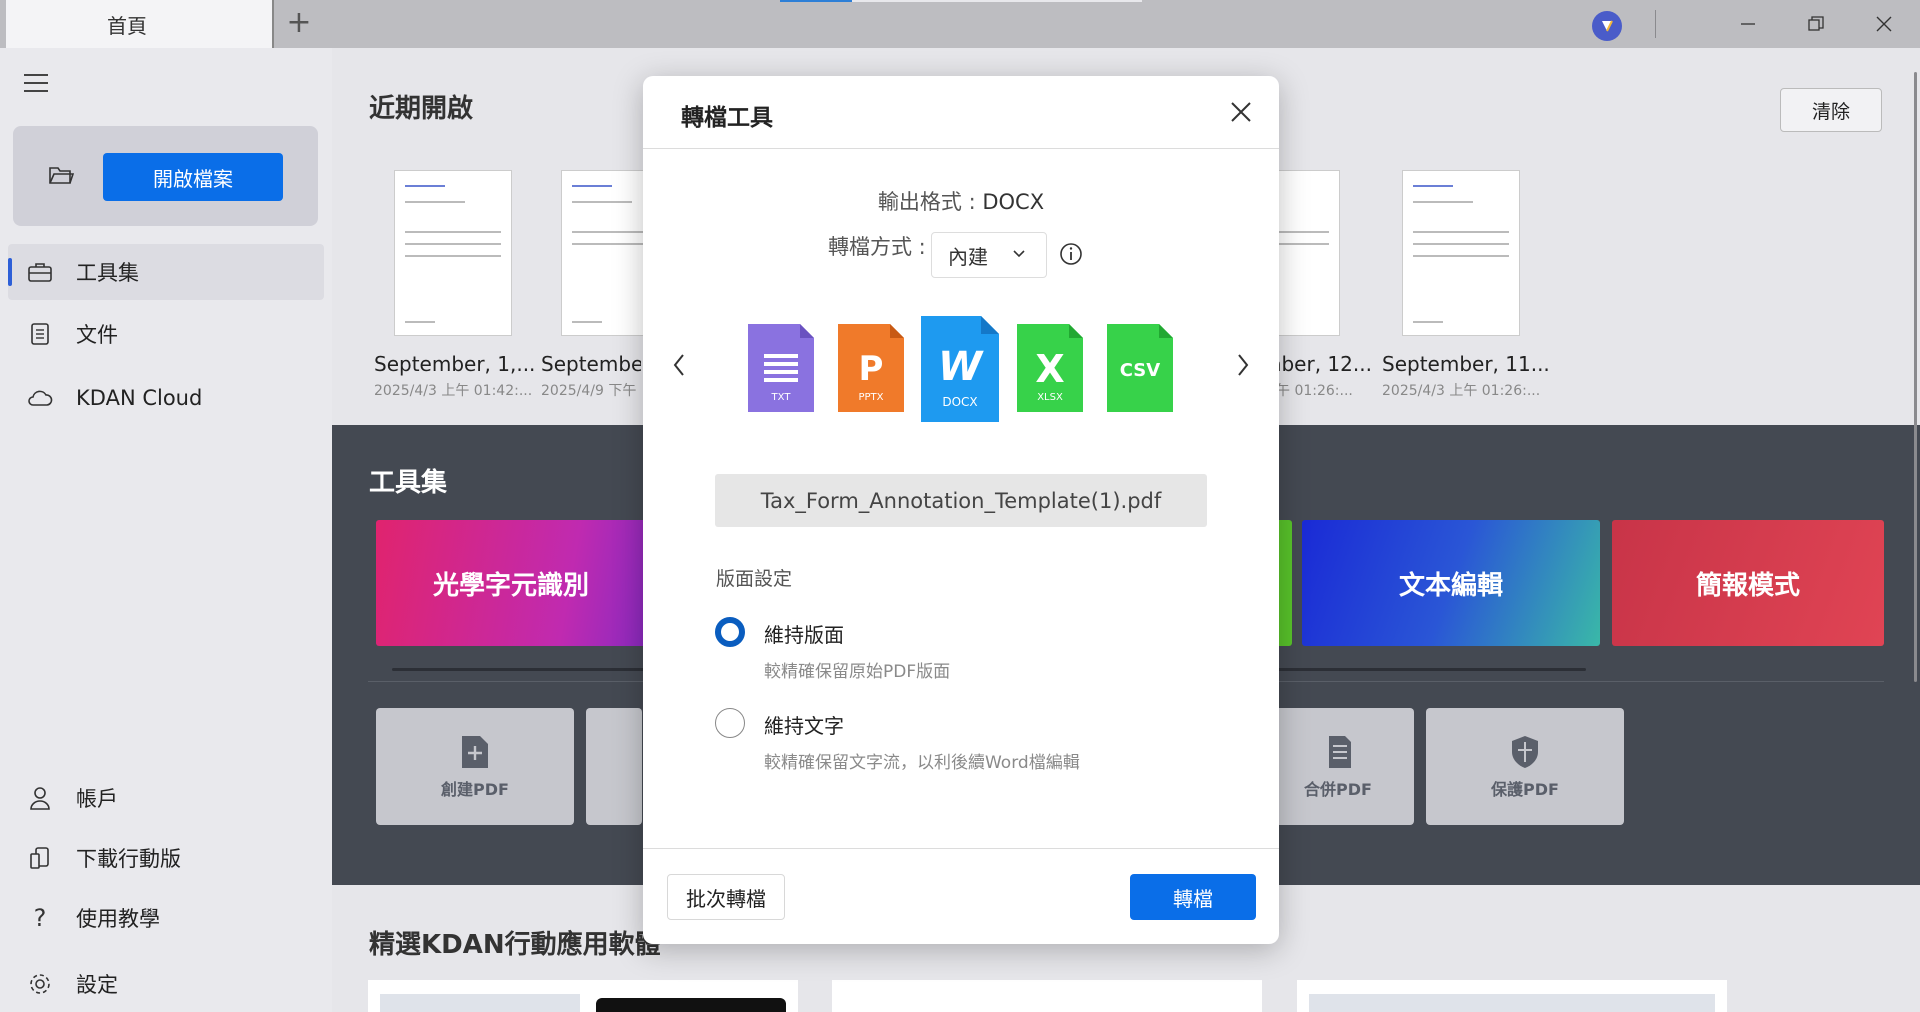  I want to click on sidebar-item-label: 工具集, so click(107, 273).